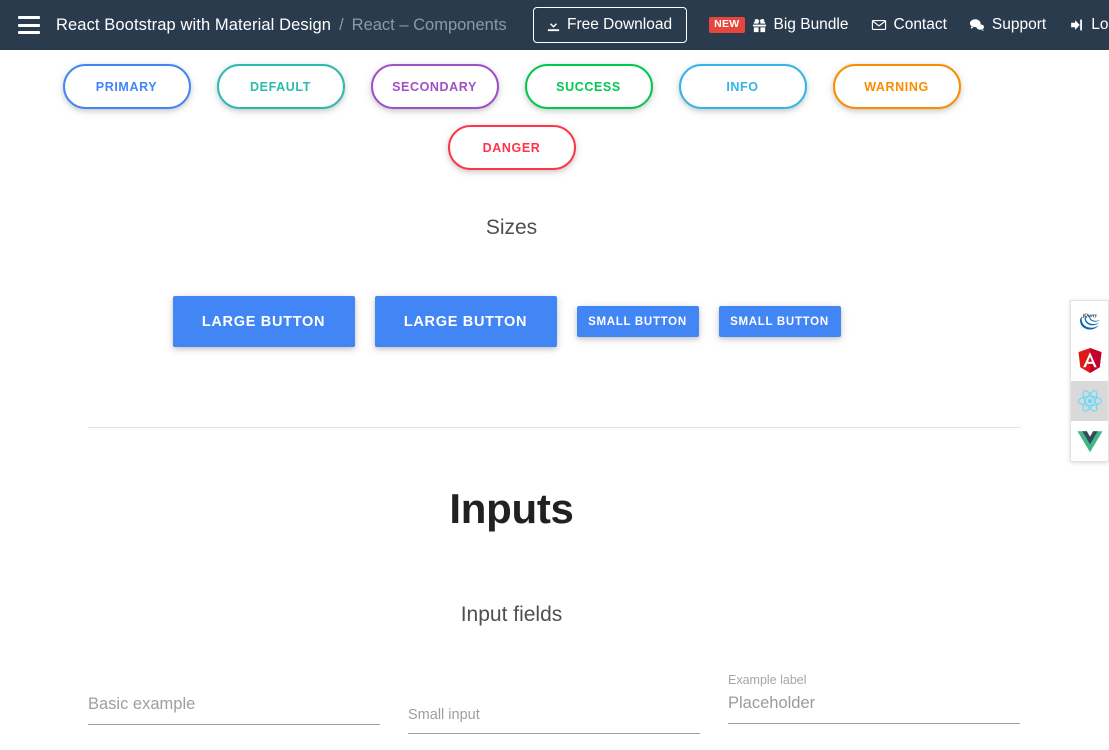 Image resolution: width=1109 pixels, height=750 pixels. I want to click on outline-button-secondary: SECONDARY, so click(434, 86).